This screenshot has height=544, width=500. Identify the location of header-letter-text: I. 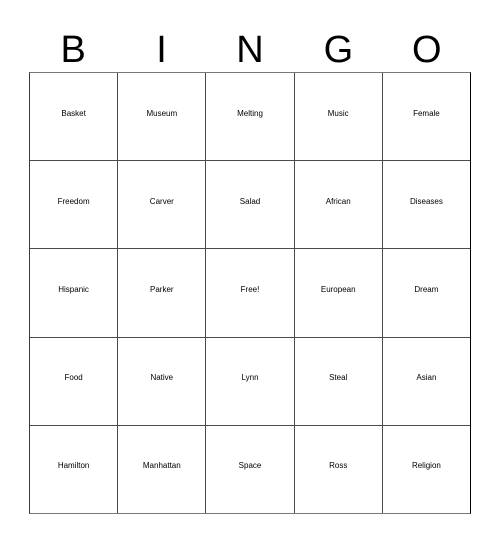
(161, 50).